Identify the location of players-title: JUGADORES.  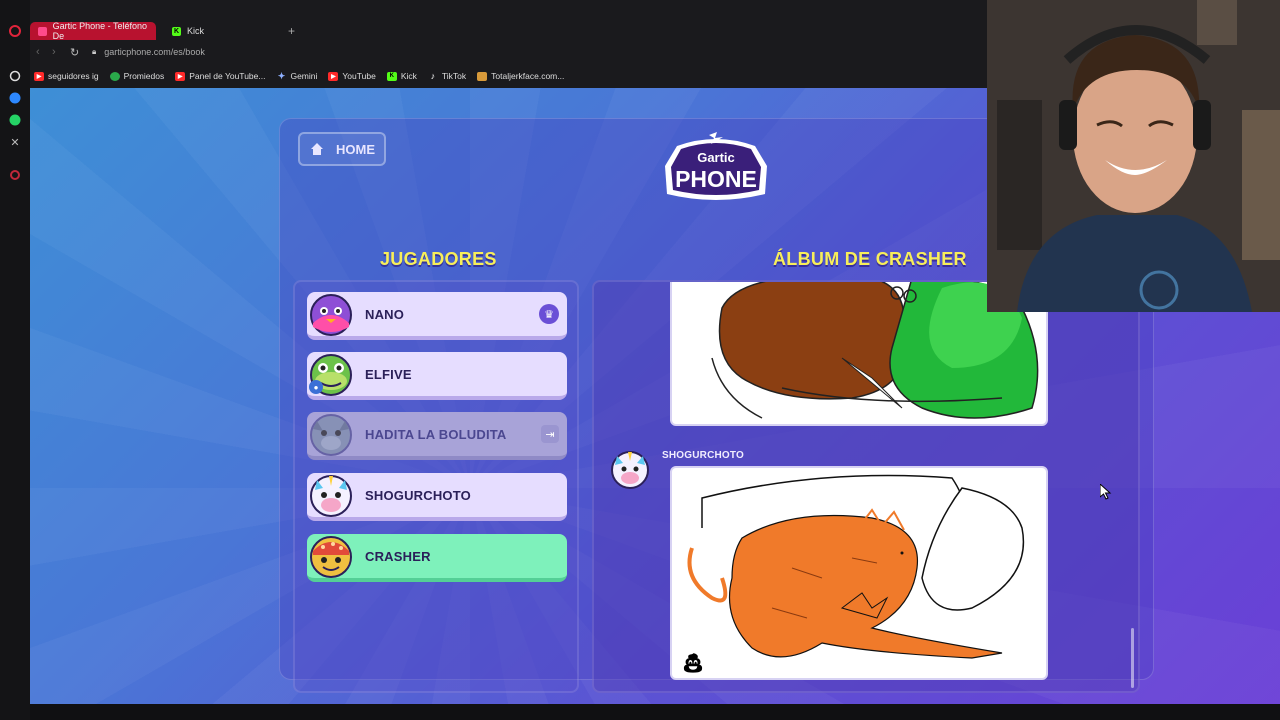
(438, 259).